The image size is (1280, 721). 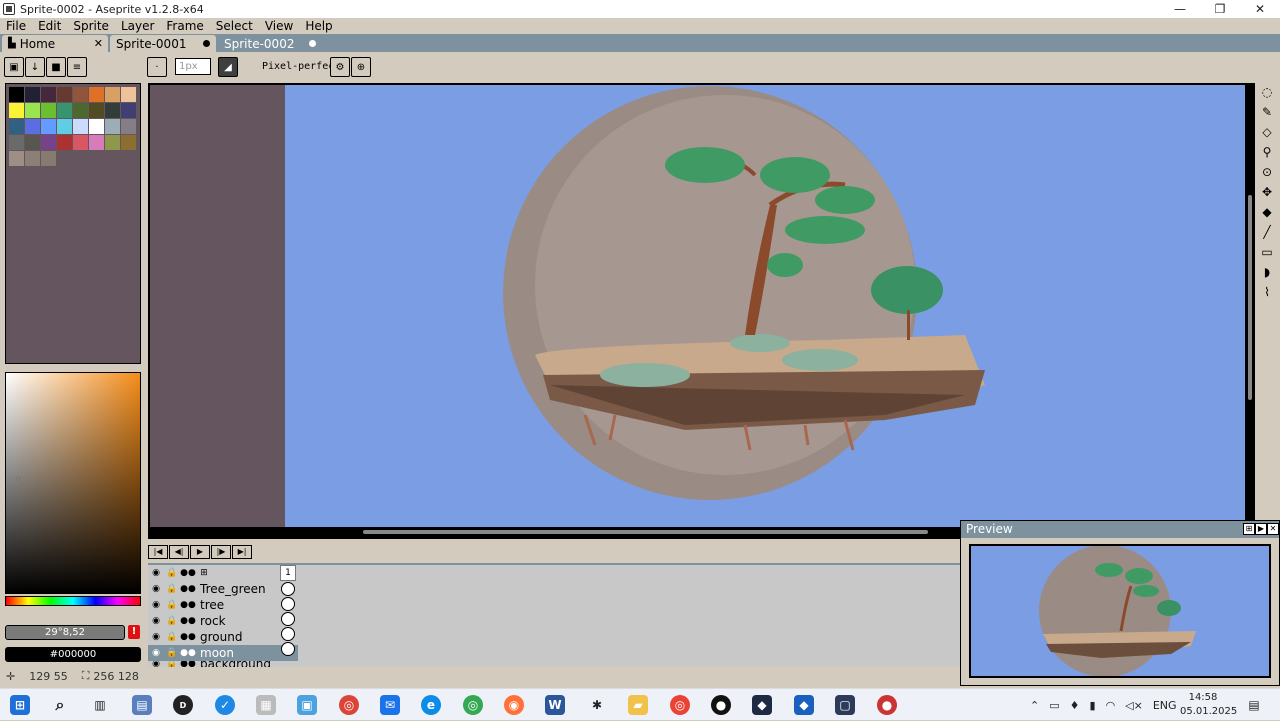 What do you see at coordinates (1250, 306) in the screenshot?
I see `vertical-scrollbar` at bounding box center [1250, 306].